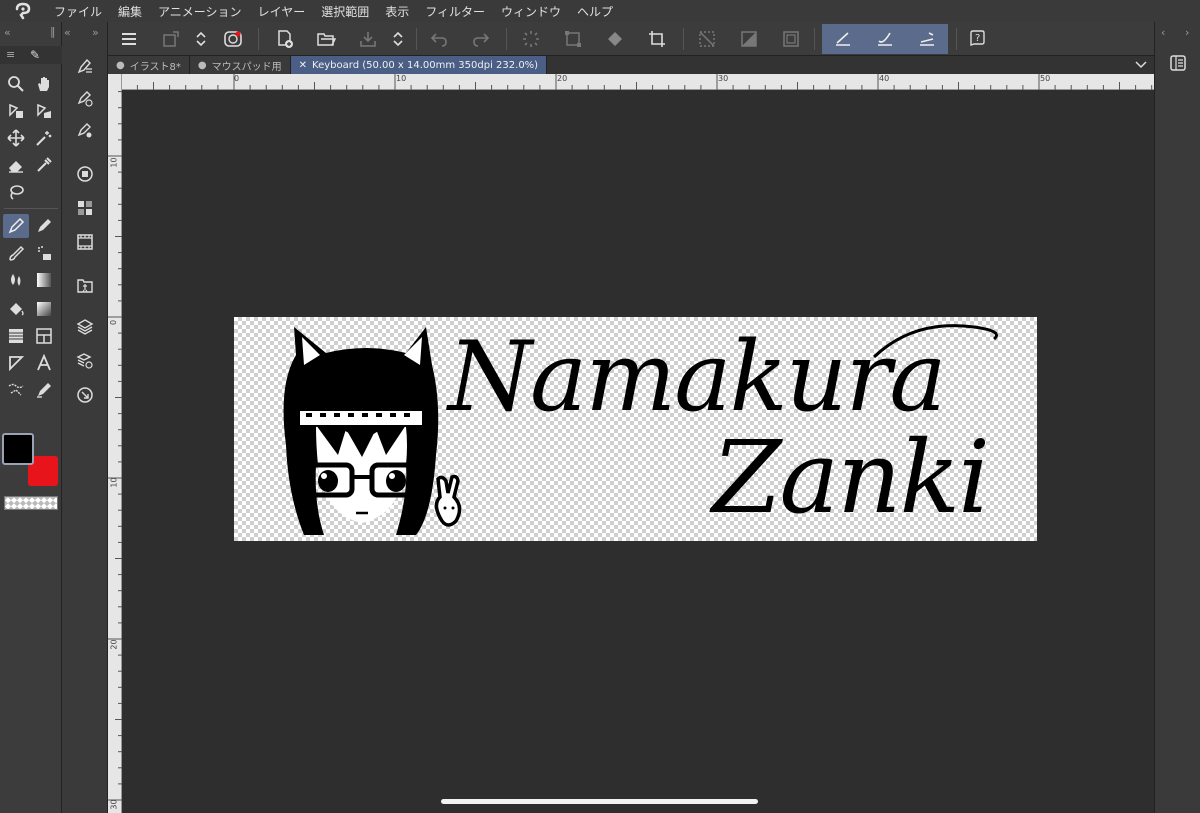 The height and width of the screenshot is (813, 1200). What do you see at coordinates (1141, 65) in the screenshot?
I see `tab-list-chevron-down-icon` at bounding box center [1141, 65].